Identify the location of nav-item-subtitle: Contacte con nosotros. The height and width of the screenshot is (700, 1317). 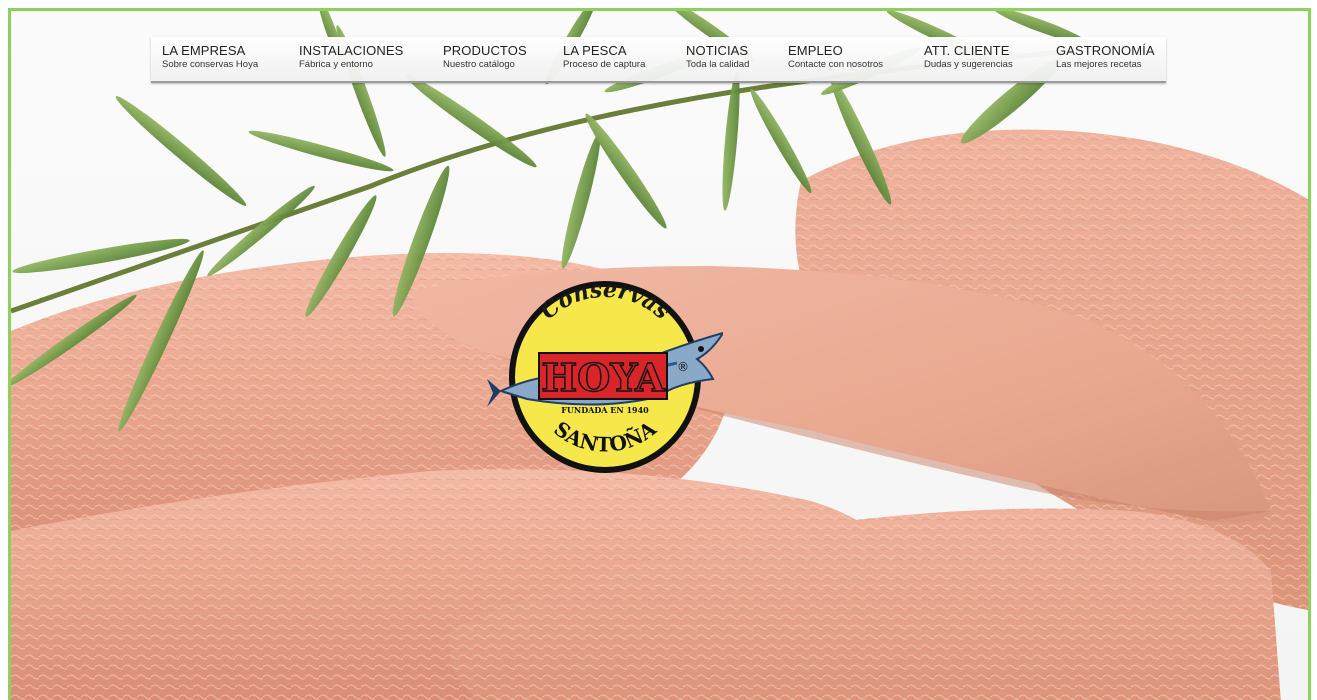
(836, 64).